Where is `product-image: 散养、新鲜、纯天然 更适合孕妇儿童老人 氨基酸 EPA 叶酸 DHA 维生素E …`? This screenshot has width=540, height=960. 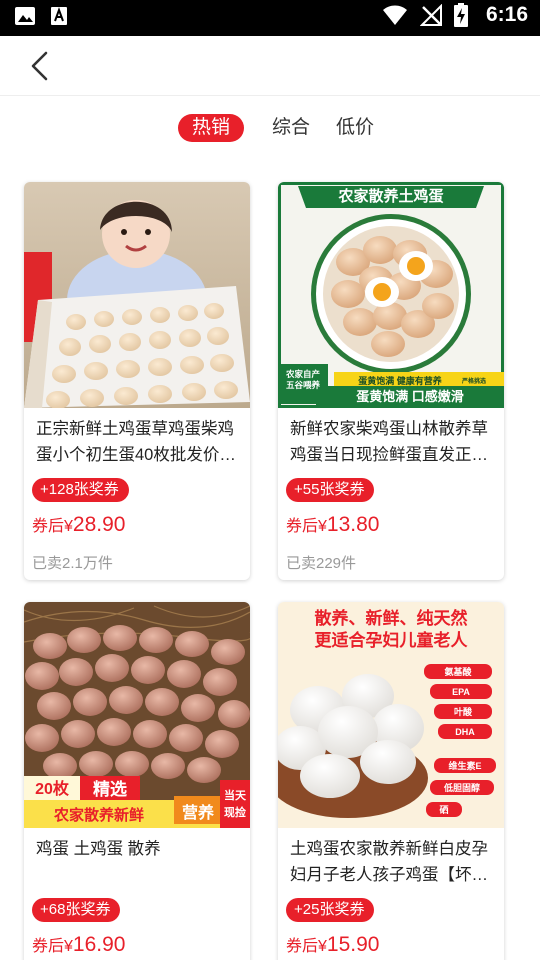
product-image: 散养、新鲜、纯天然 更适合孕妇儿童老人 氨基酸 EPA 叶酸 DHA 维生素E … is located at coordinates (391, 715).